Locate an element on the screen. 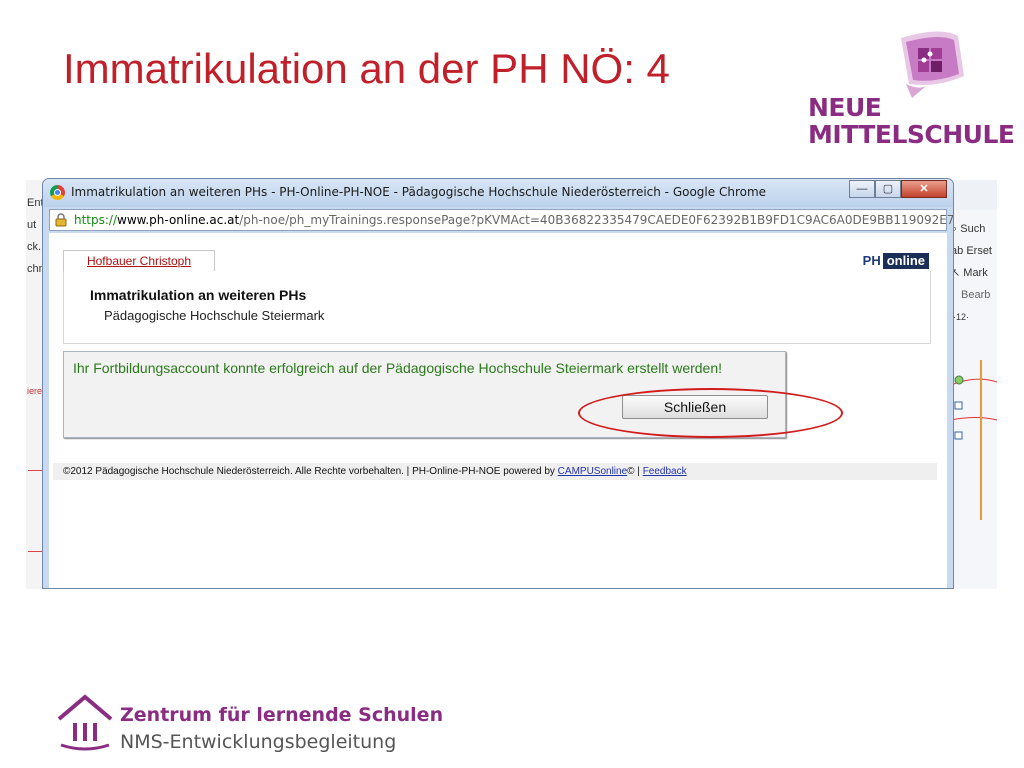 This screenshot has width=1024, height=768. minimize-button: — is located at coordinates (862, 189).